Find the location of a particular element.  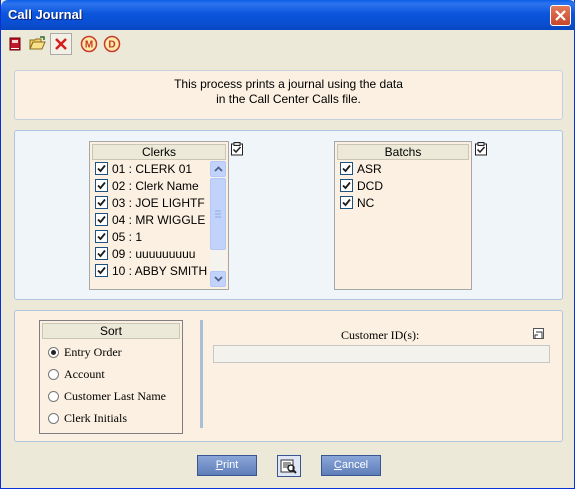

scroll-up-button is located at coordinates (218, 169).